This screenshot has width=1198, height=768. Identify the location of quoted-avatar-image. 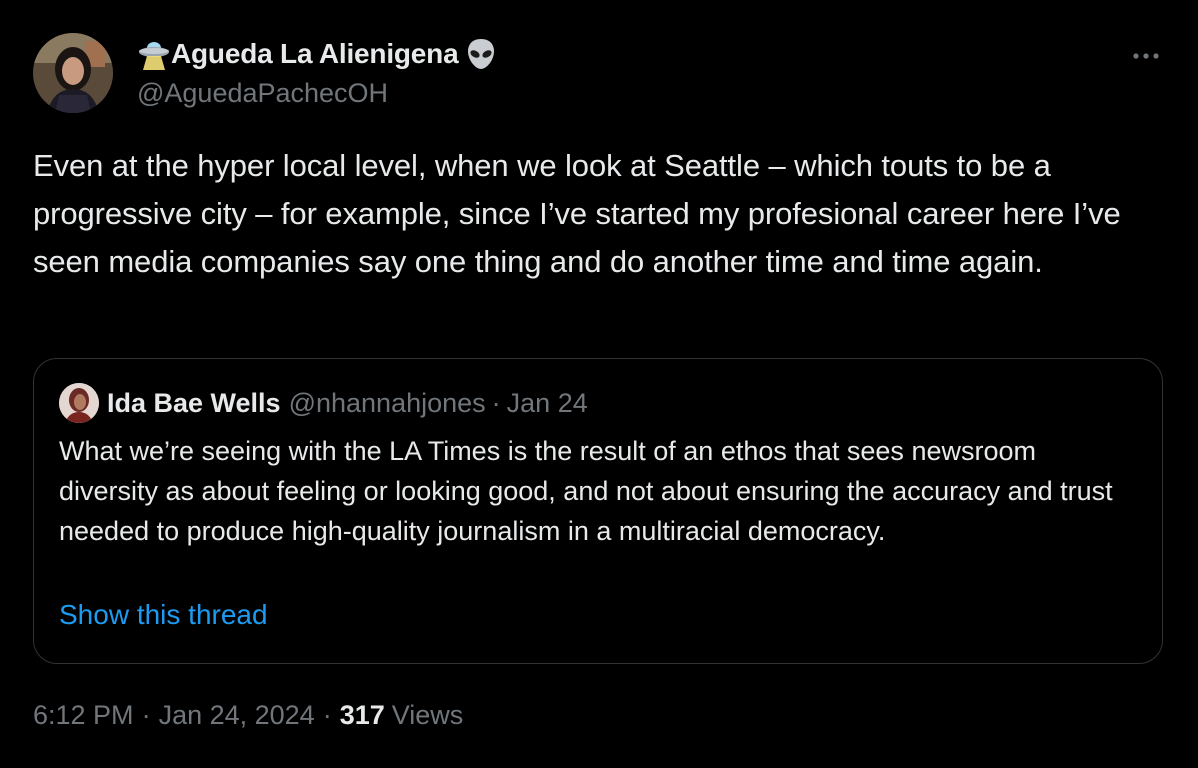
(79, 403).